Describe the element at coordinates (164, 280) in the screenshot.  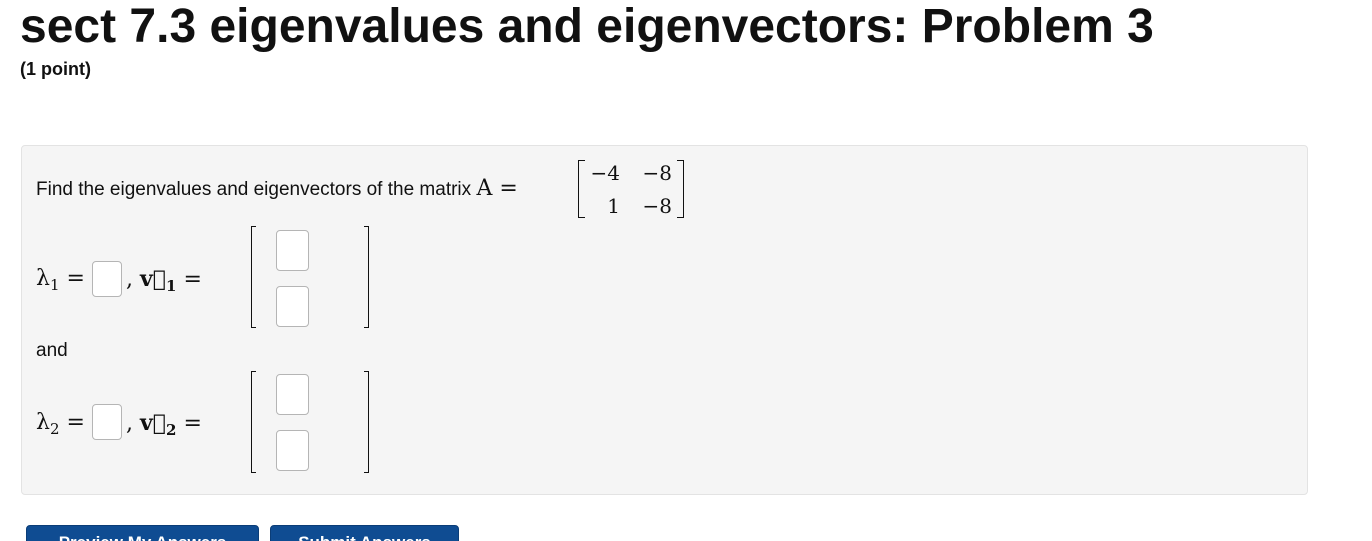
I see `vector-1-label: , v⃗1 =` at that location.